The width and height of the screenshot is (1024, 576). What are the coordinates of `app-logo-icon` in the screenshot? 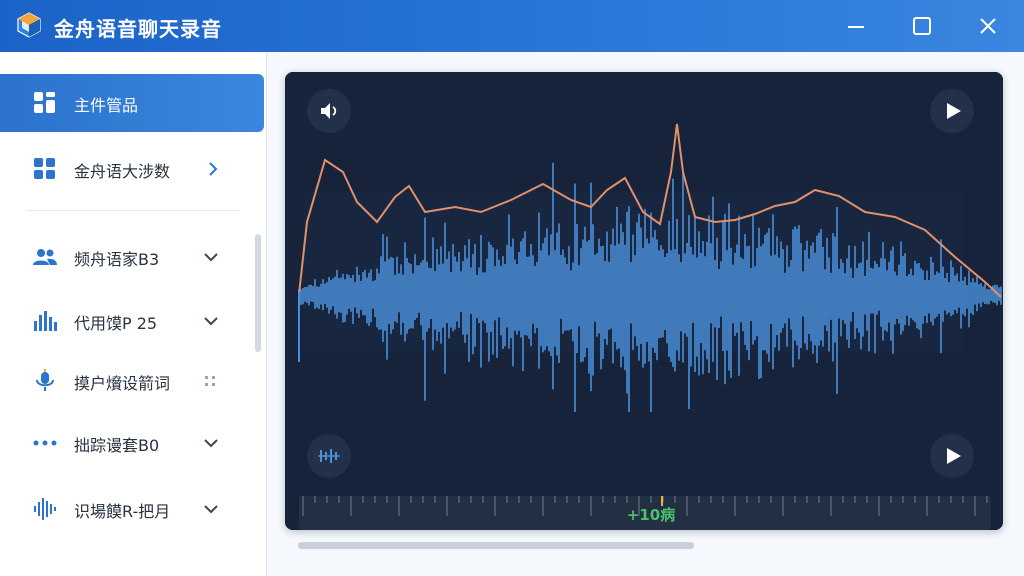 It's located at (29, 25).